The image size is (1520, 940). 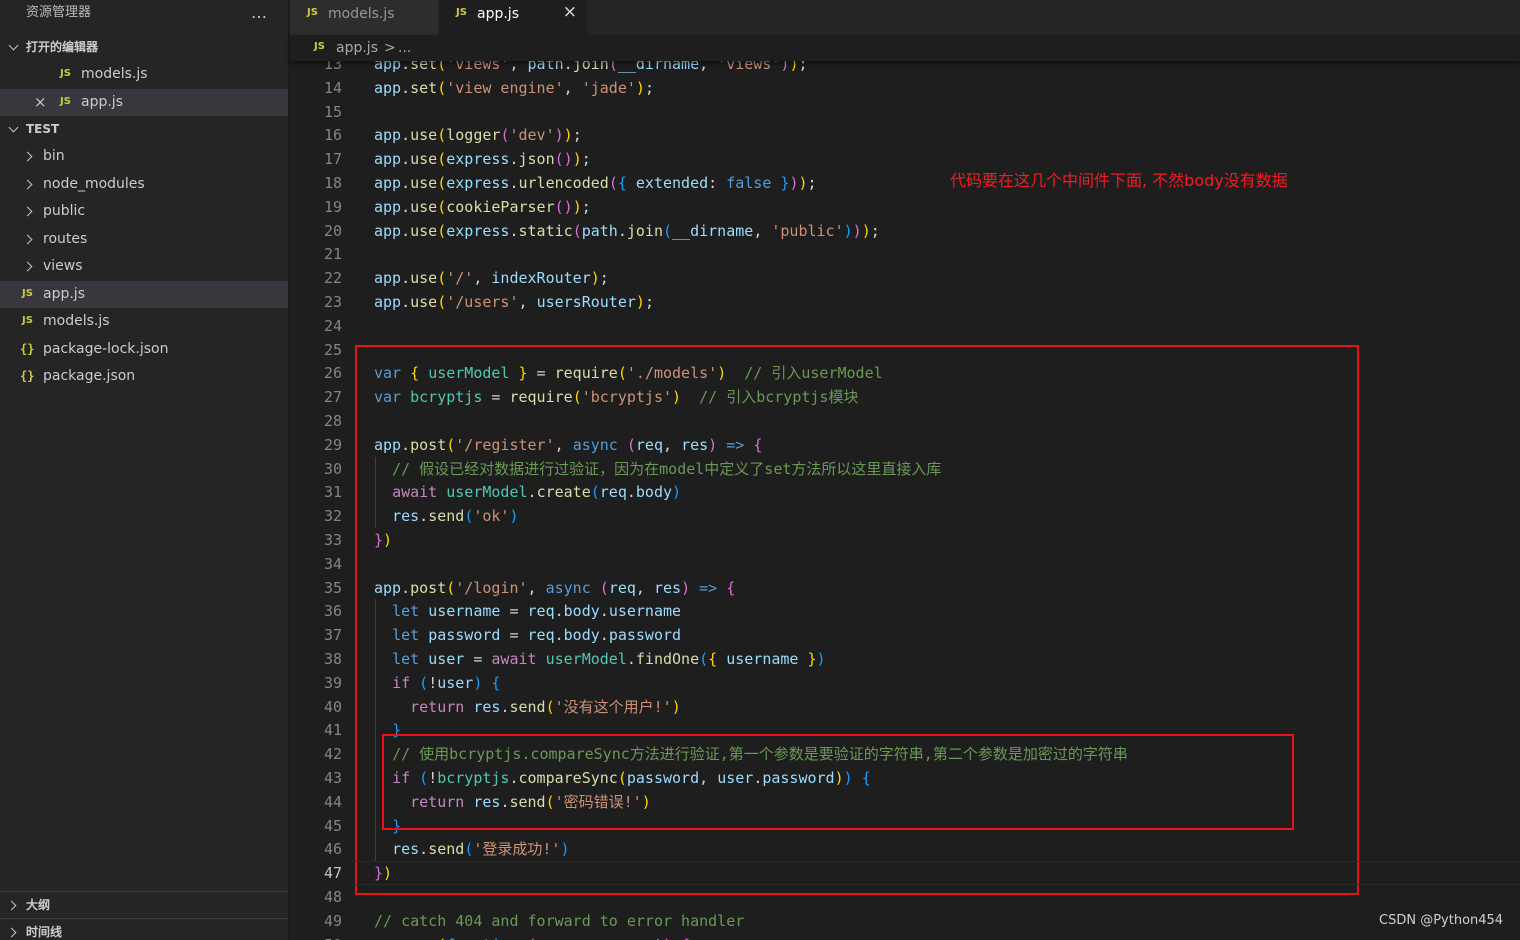 What do you see at coordinates (482, 159) in the screenshot?
I see `code-line: app.use(express.json());` at bounding box center [482, 159].